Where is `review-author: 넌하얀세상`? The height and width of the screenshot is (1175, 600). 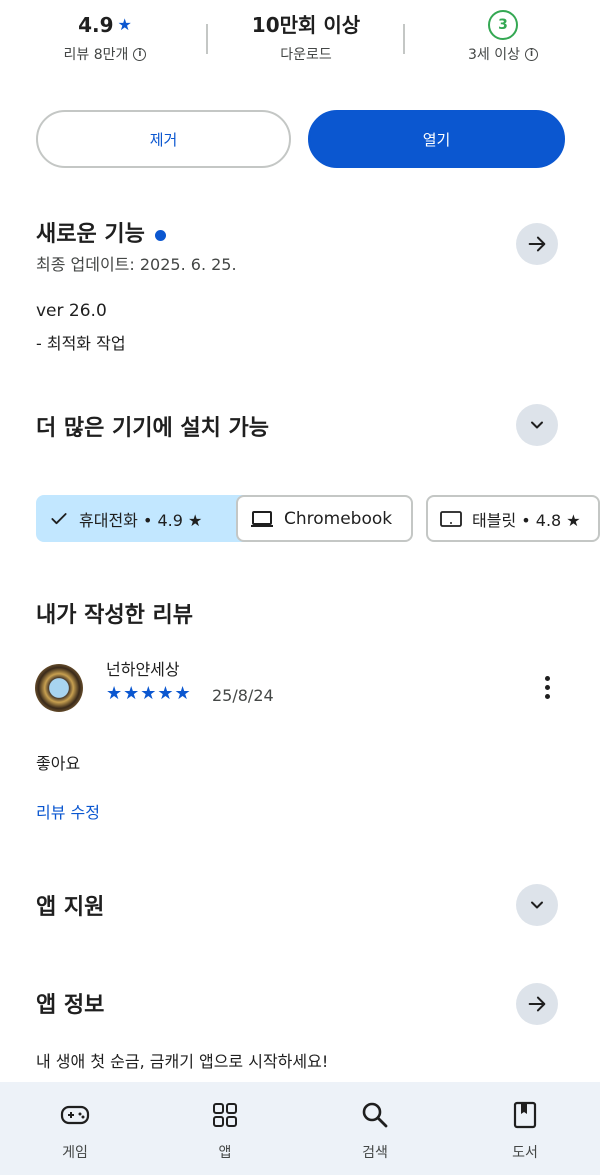
review-author: 넌하얀세상 is located at coordinates (143, 669).